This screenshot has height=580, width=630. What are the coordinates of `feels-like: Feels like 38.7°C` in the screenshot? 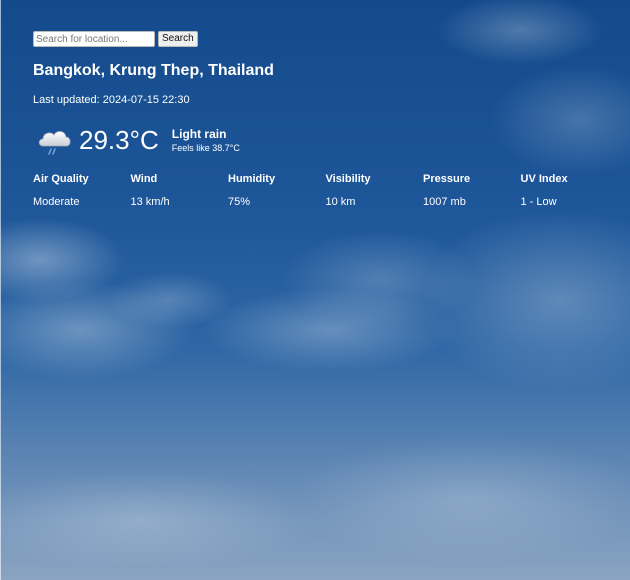 It's located at (205, 147).